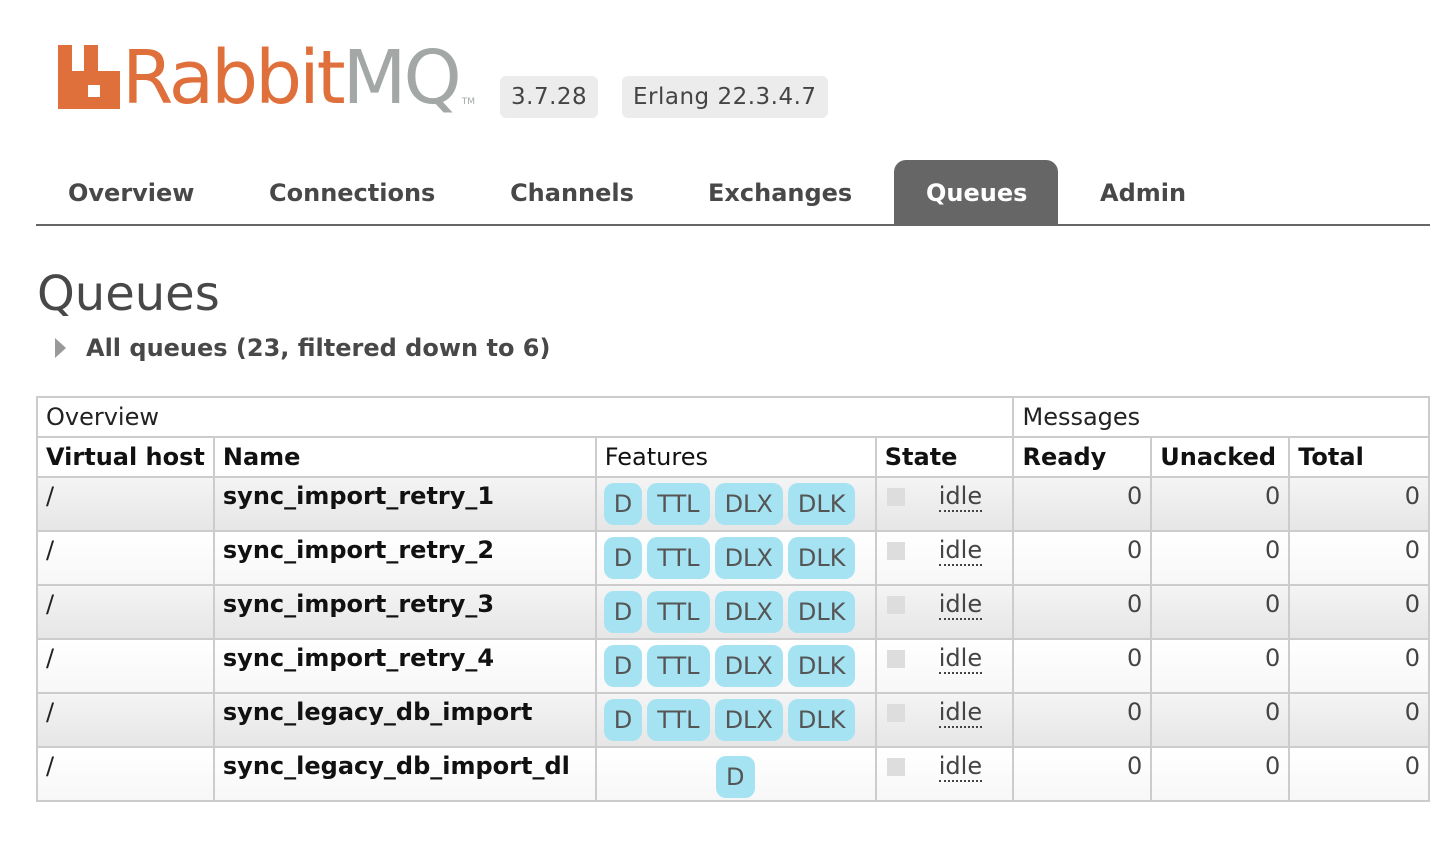 The width and height of the screenshot is (1430, 860). I want to click on tab-exchanges: Exchanges, so click(779, 192).